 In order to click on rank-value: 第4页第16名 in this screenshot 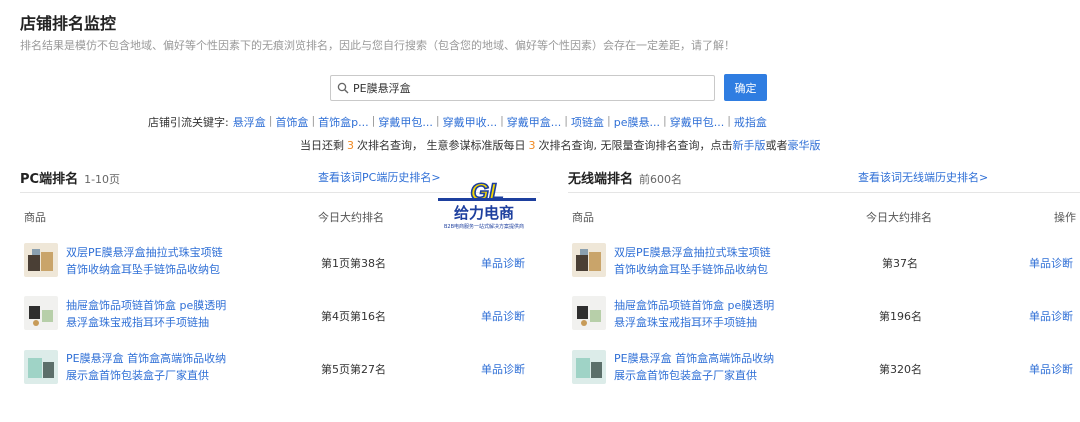, I will do `click(353, 316)`.